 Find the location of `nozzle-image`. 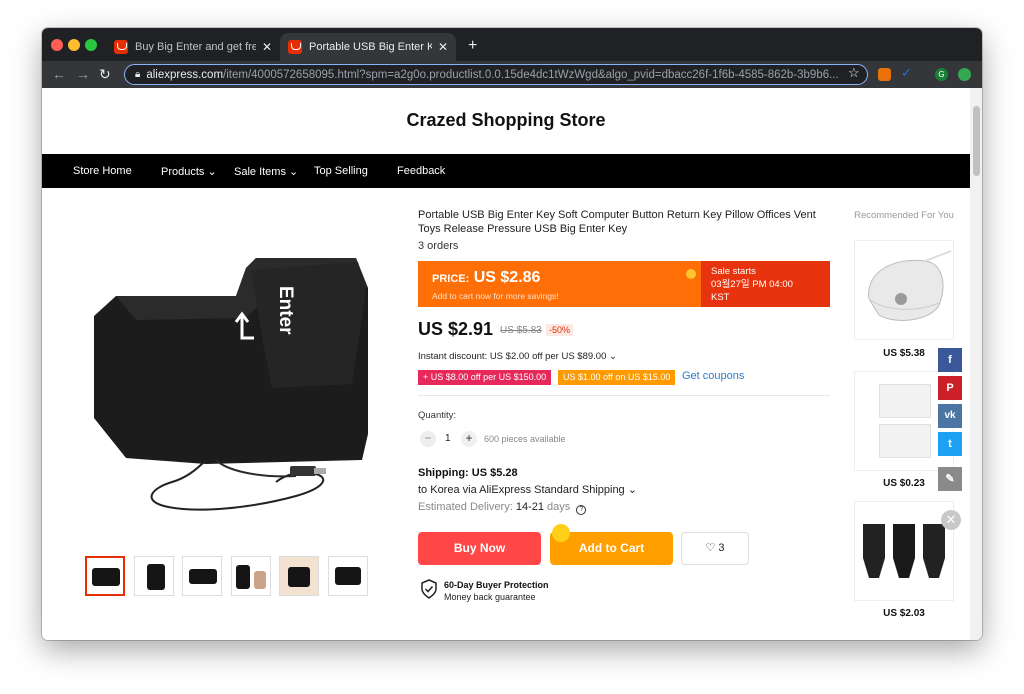

nozzle-image is located at coordinates (904, 551).